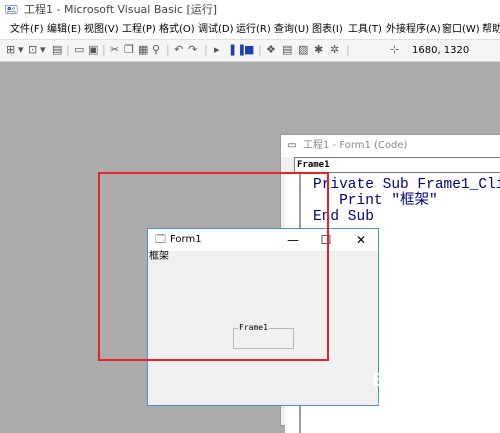 This screenshot has width=500, height=433. Describe the element at coordinates (292, 145) in the screenshot. I see `code-window-icon: ▭` at that location.